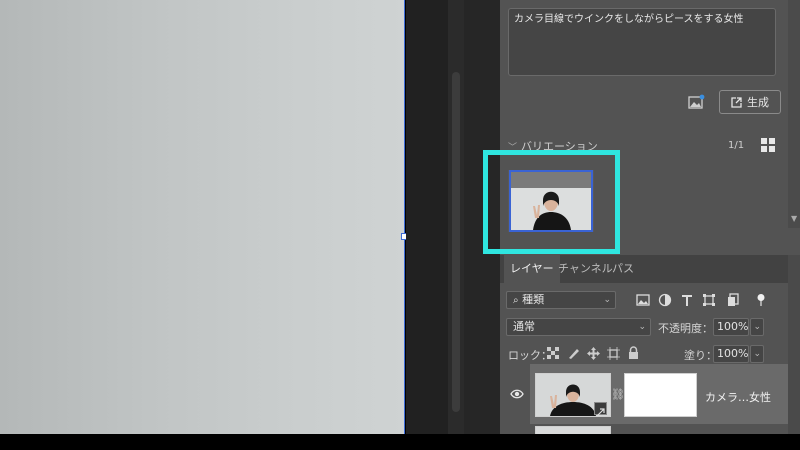 This screenshot has width=800, height=450. I want to click on generate-button: 生成, so click(750, 102).